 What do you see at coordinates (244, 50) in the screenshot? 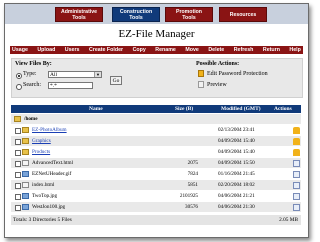
I see `toolbar-refresh-button: Refresh` at bounding box center [244, 50].